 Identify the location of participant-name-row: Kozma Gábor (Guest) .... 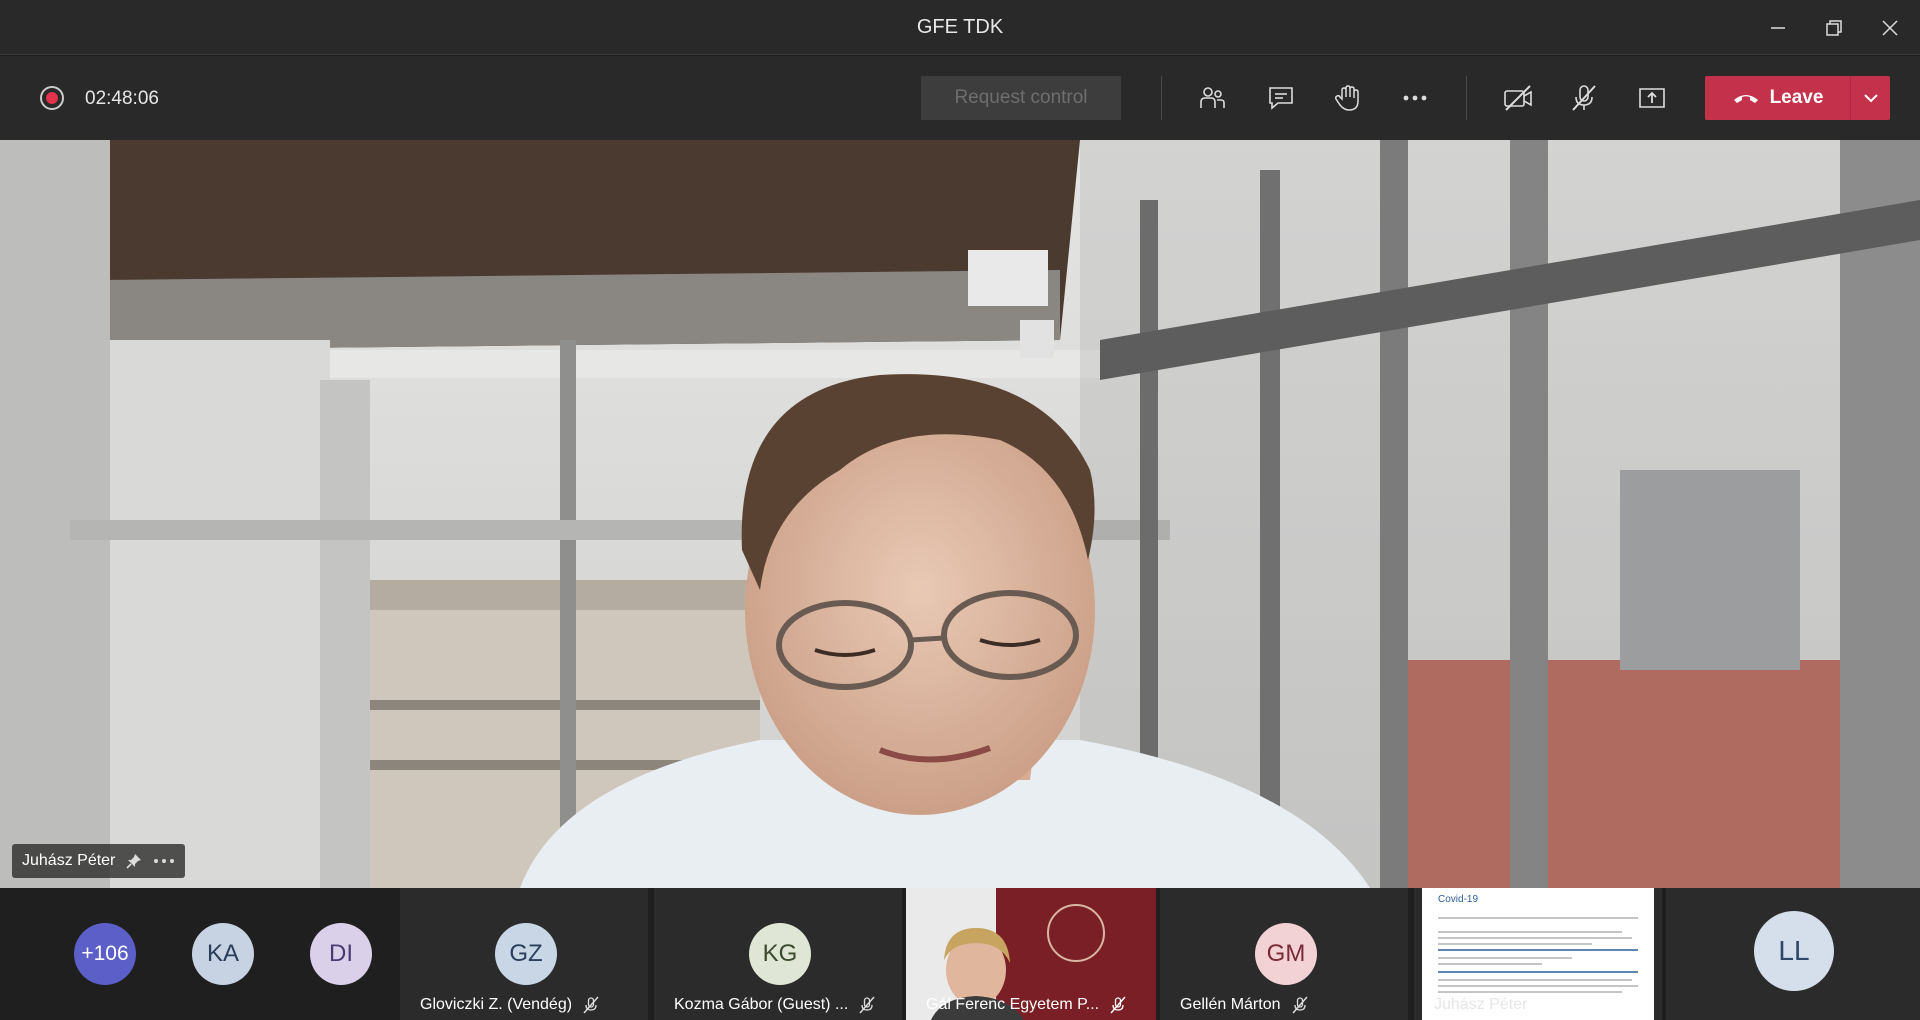
(775, 1005).